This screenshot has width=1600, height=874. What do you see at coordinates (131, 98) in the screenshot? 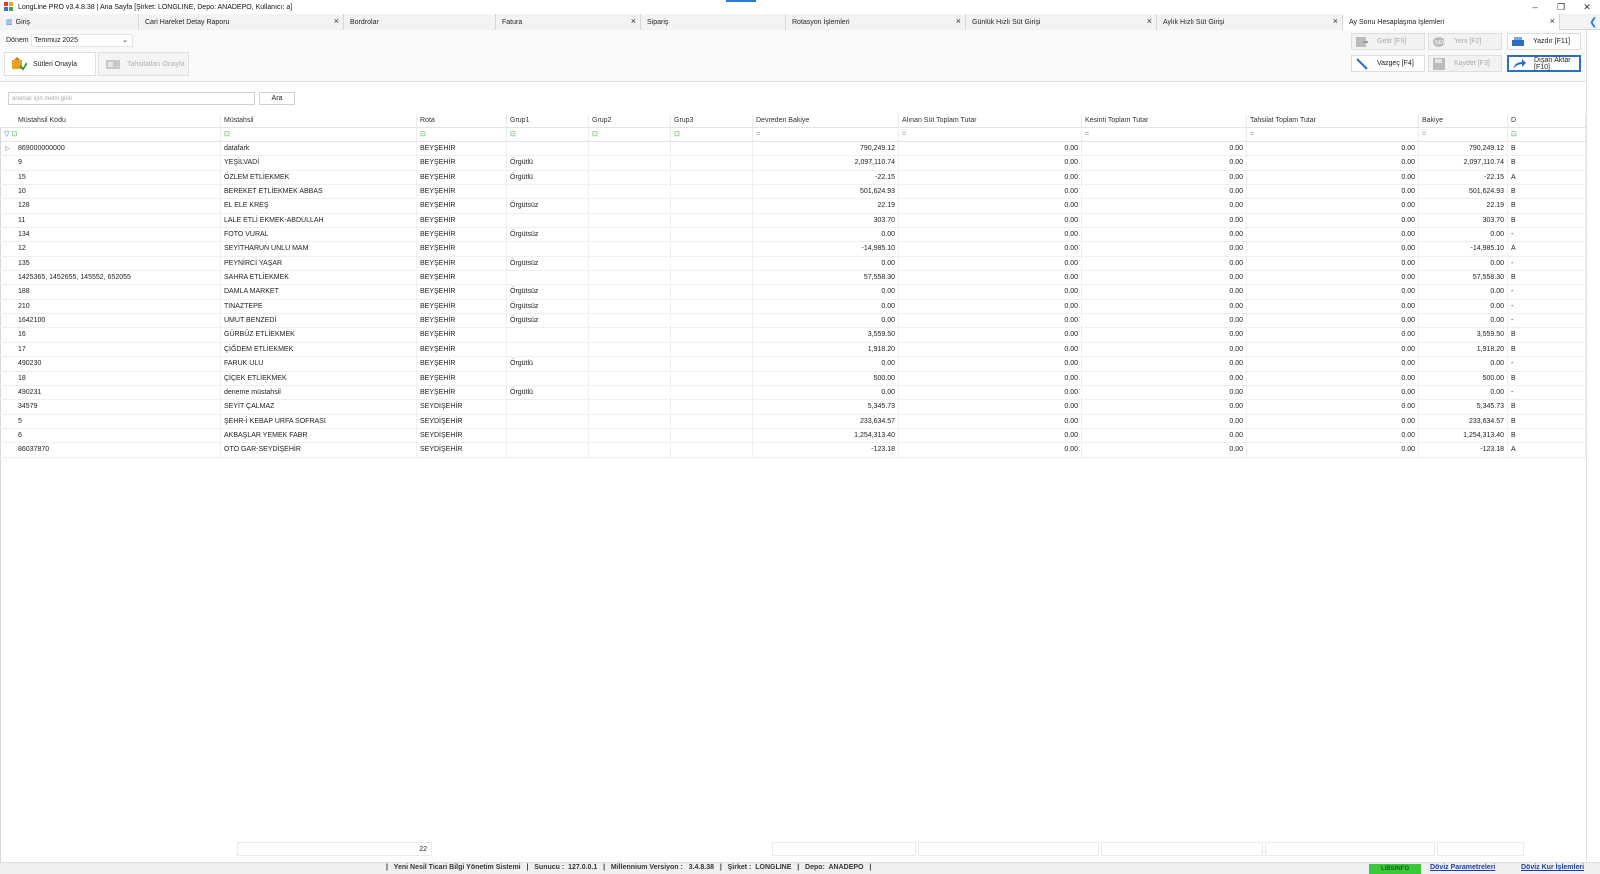
I see `search-input: aramak için metni girin` at bounding box center [131, 98].